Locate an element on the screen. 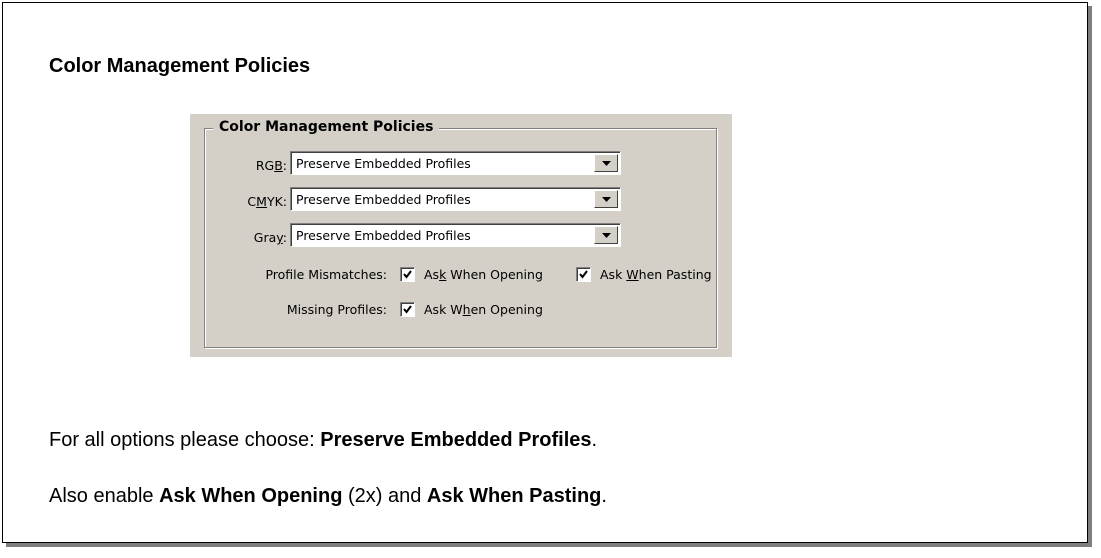 The height and width of the screenshot is (558, 1101). rgb-policy-select: Preserve Embedded Profiles is located at coordinates (455, 163).